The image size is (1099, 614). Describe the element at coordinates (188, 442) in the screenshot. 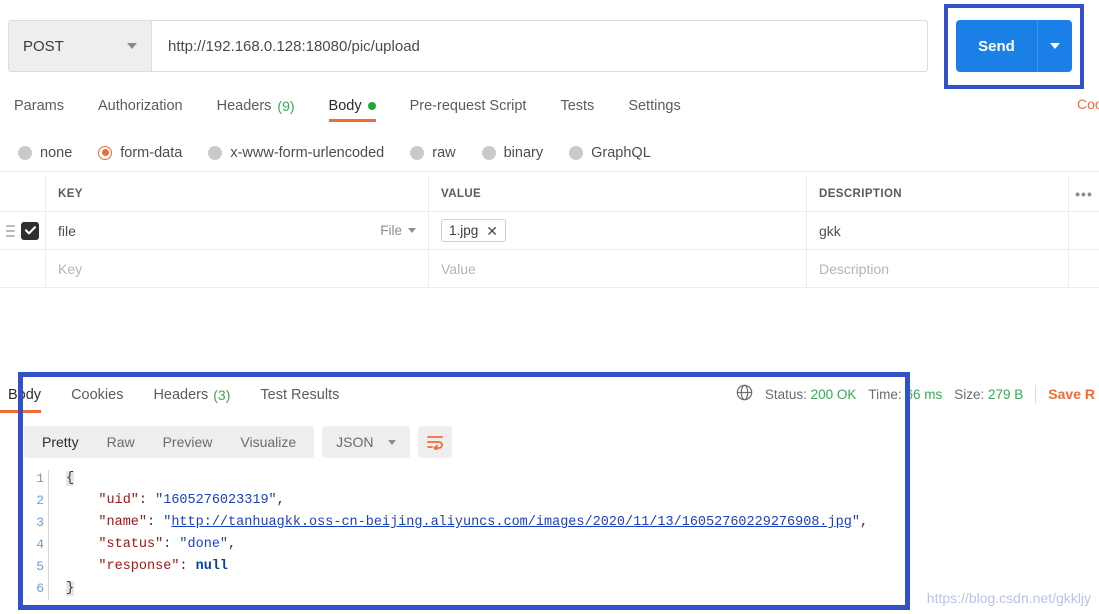

I see `response-view-preview: Preview` at that location.